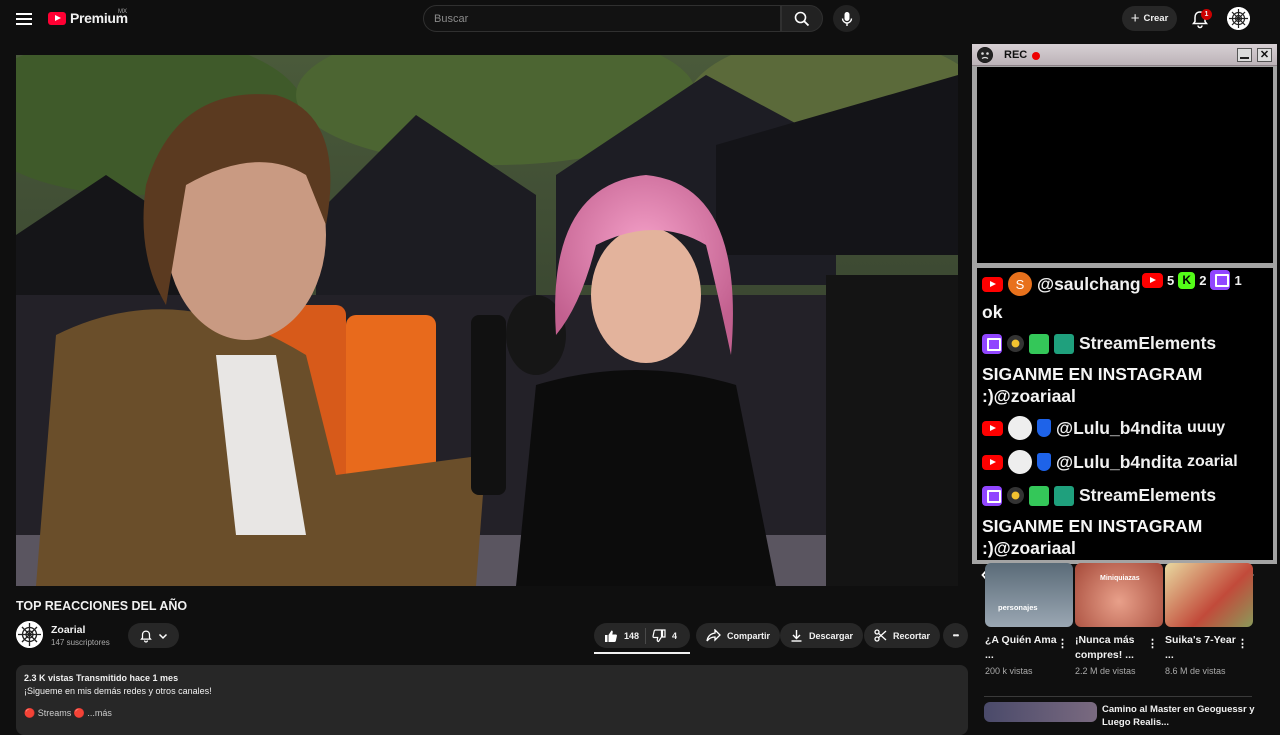  Describe the element at coordinates (880, 635) in the screenshot. I see `scissors-icon` at that location.